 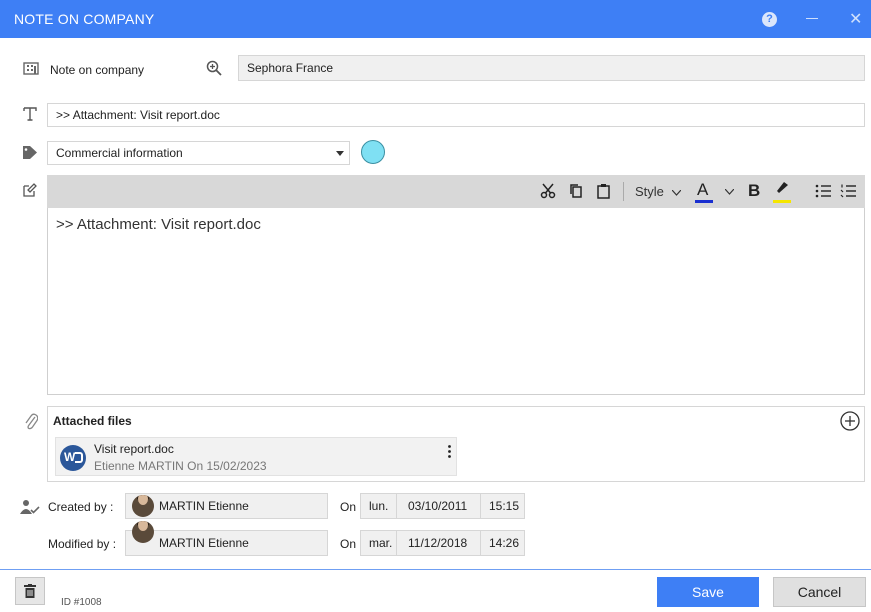 I want to click on editor-toolbar: Style A B, so click(x=456, y=191).